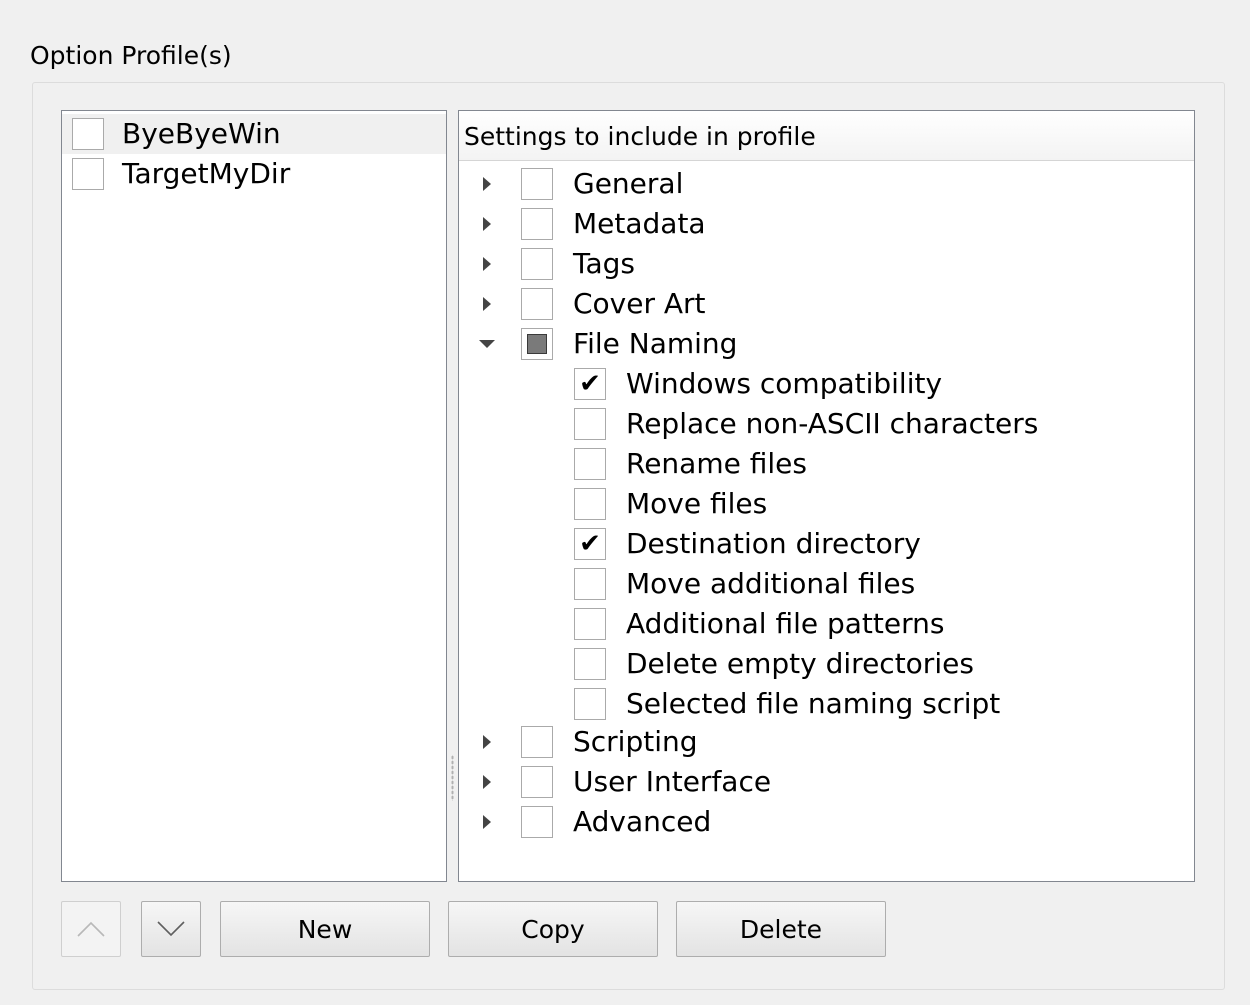  I want to click on tree-item-label: Selected file naming script, so click(813, 703).